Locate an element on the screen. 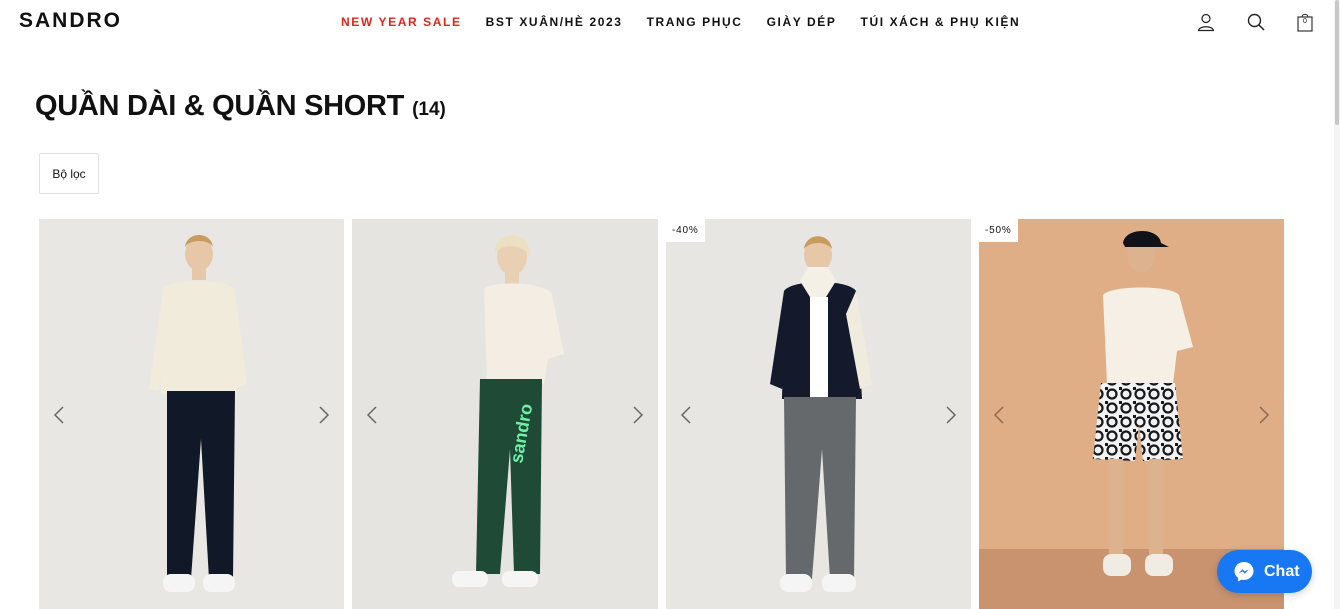  bag-count: 0 is located at coordinates (1305, 21).